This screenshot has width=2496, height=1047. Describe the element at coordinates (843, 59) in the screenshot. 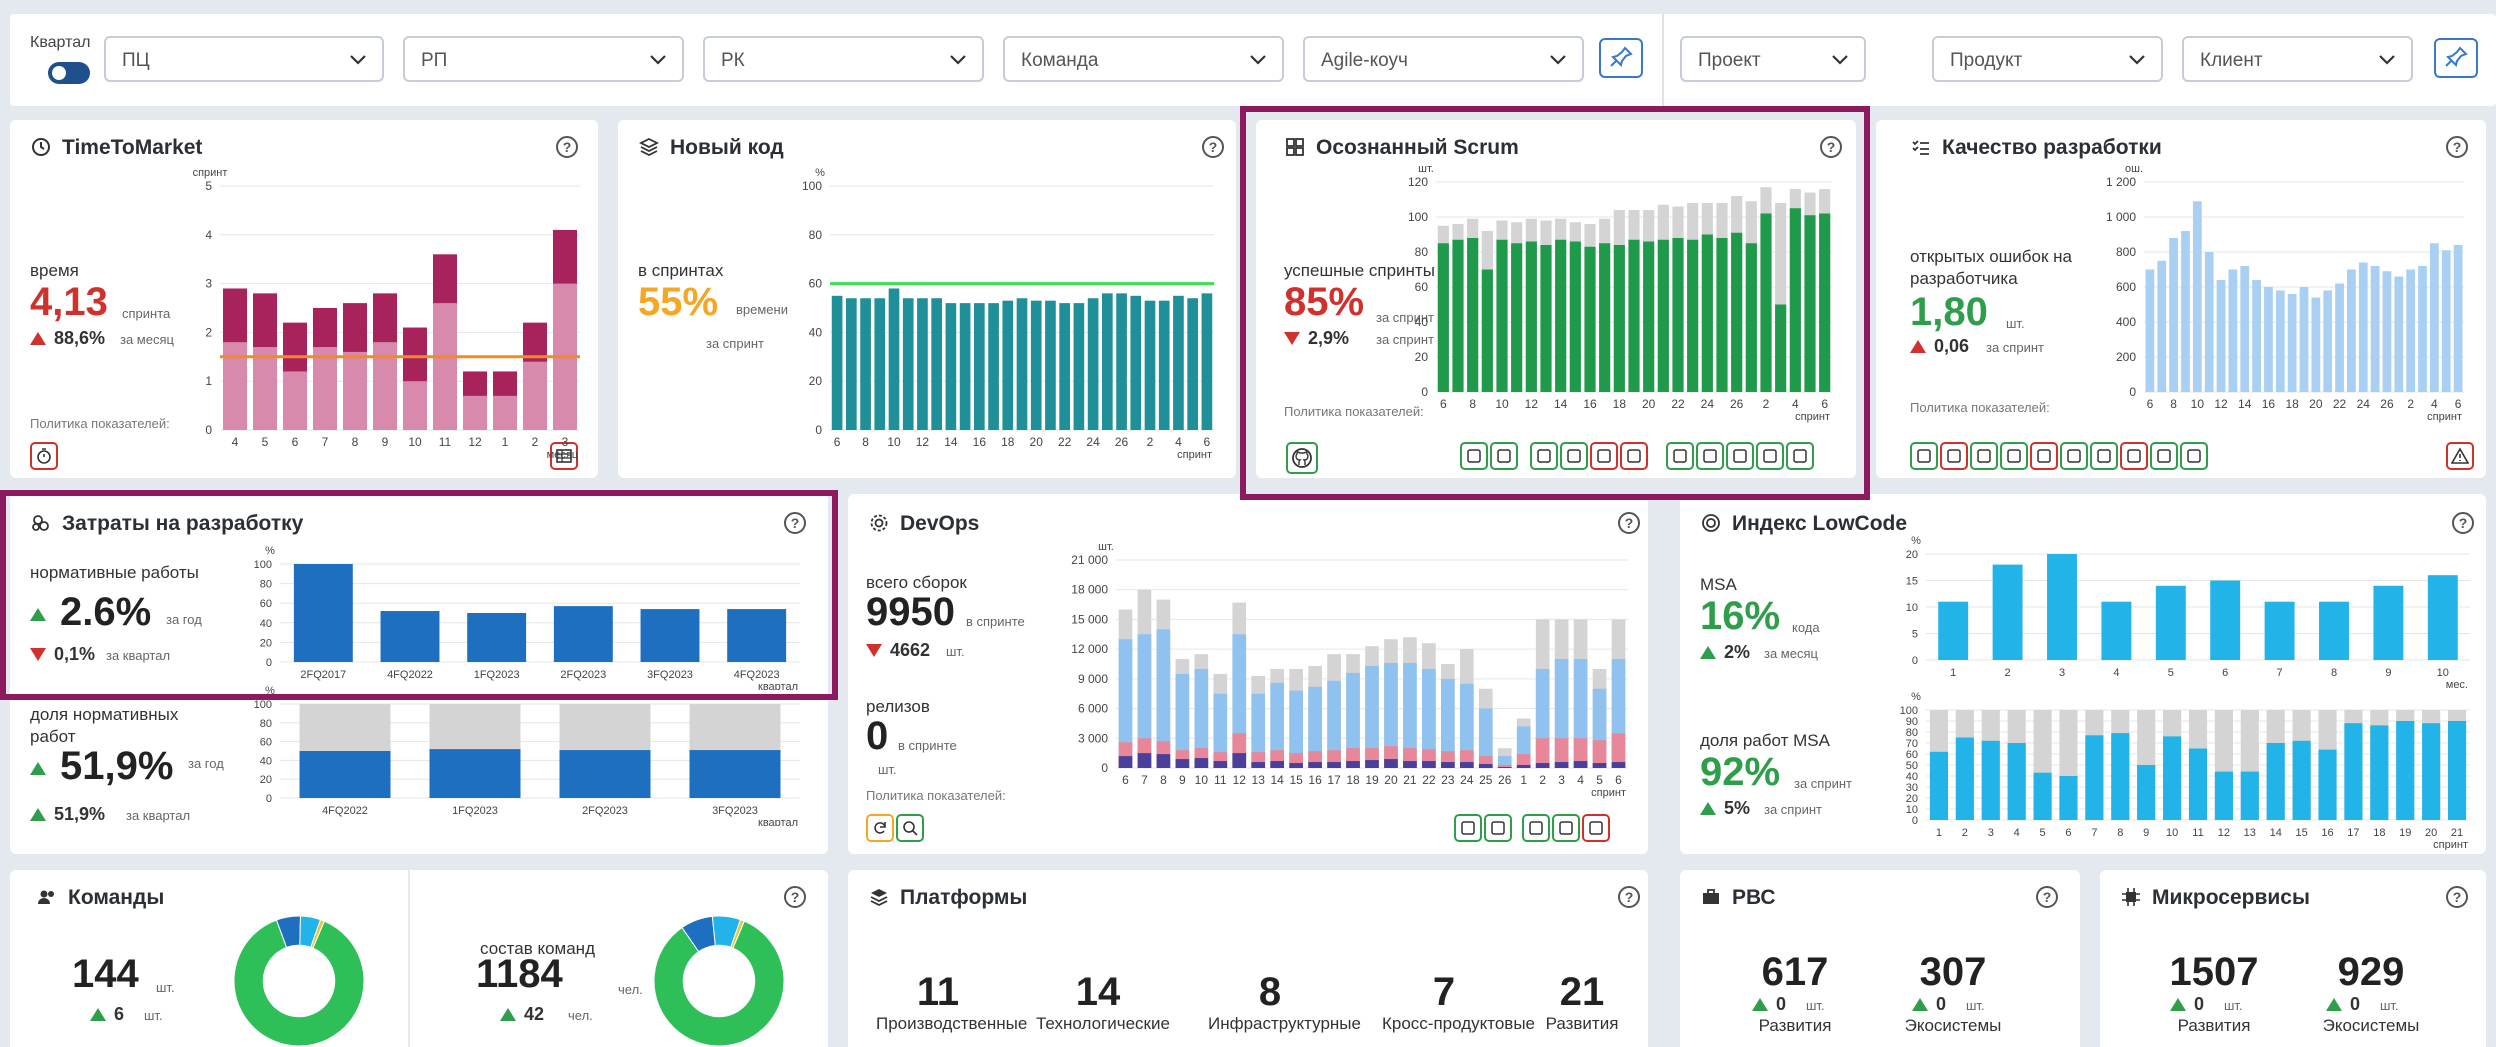

I see `filter-rk: РК` at that location.